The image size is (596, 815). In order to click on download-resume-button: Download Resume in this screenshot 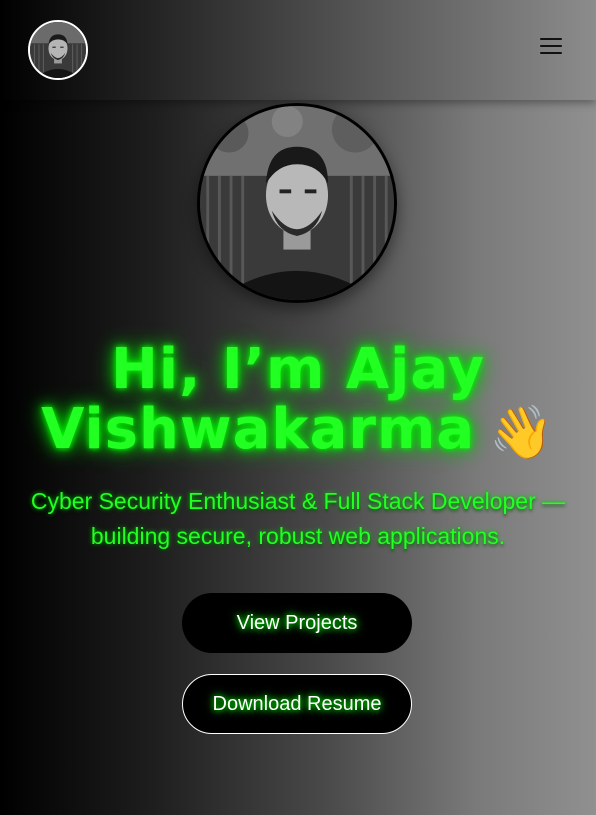, I will do `click(297, 704)`.